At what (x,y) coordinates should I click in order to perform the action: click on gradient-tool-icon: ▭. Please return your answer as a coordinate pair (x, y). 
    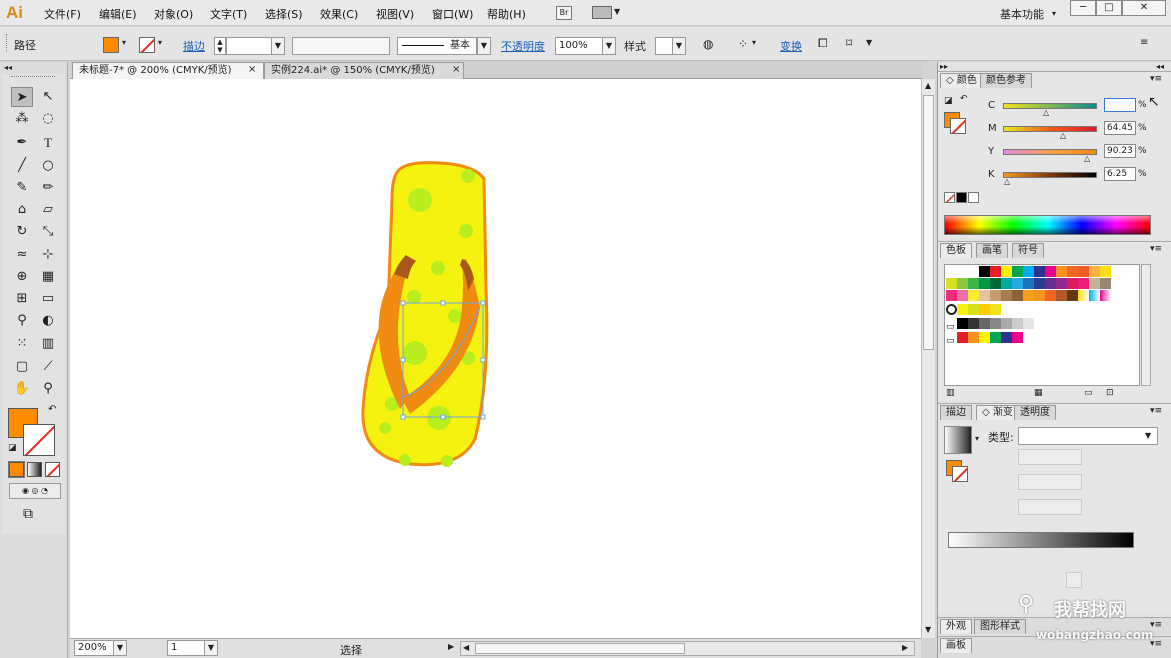
    Looking at the image, I should click on (48, 299).